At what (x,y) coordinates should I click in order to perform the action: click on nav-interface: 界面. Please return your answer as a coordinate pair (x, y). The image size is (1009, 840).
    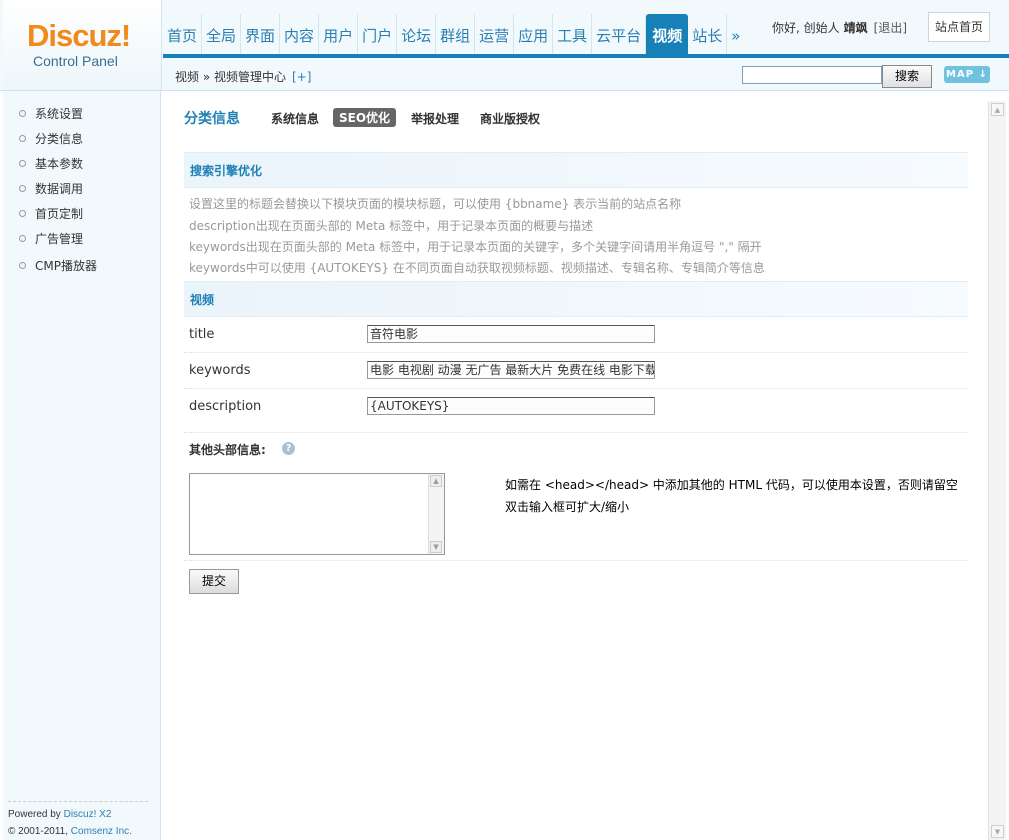
    Looking at the image, I should click on (261, 35).